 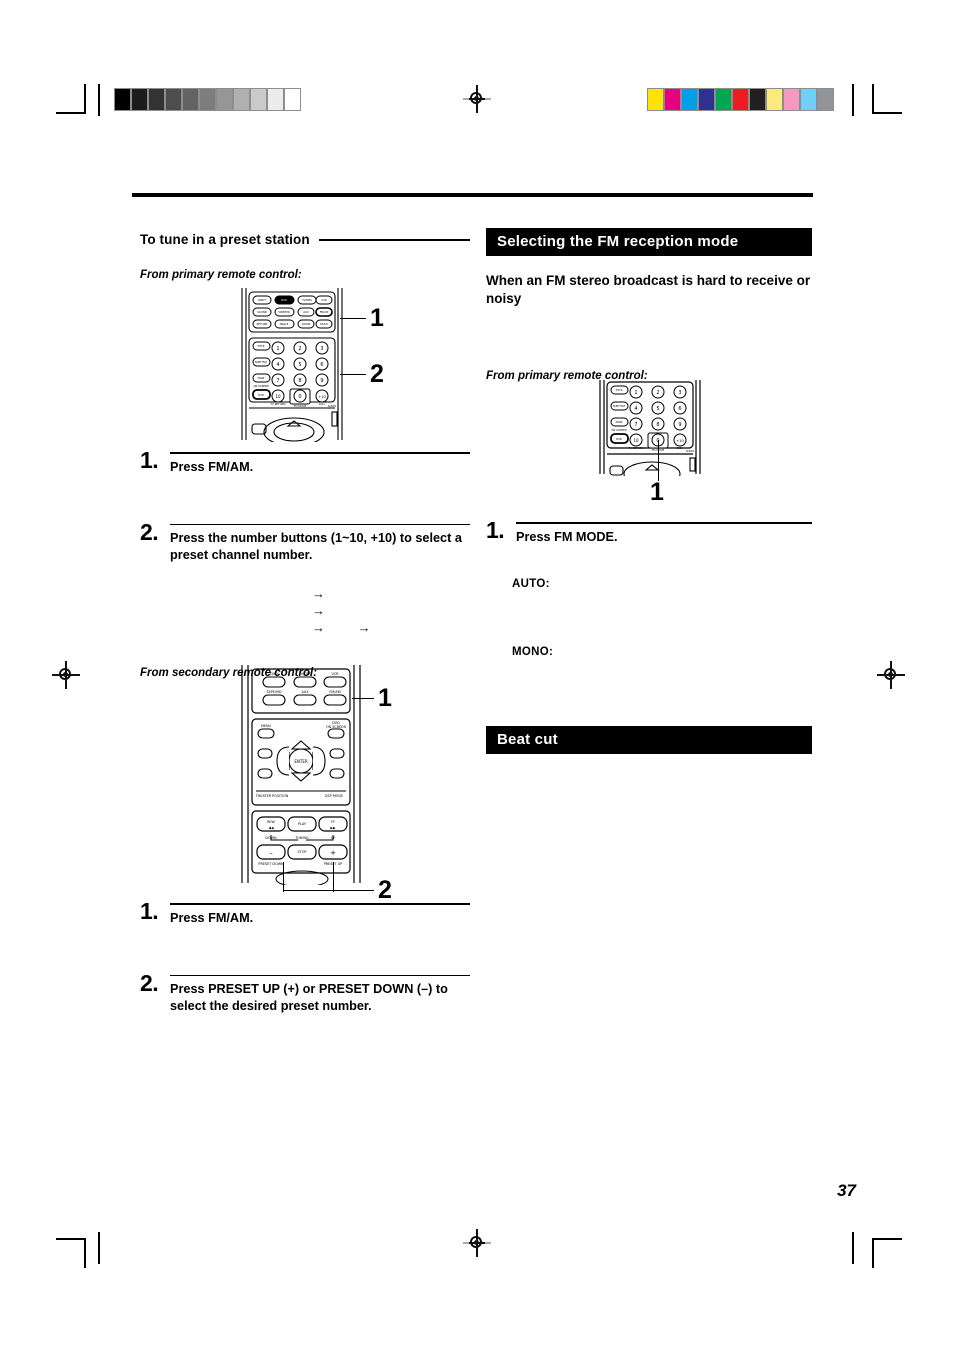 What do you see at coordinates (284, 877) in the screenshot?
I see `leader-line-secondary-2-v1` at bounding box center [284, 877].